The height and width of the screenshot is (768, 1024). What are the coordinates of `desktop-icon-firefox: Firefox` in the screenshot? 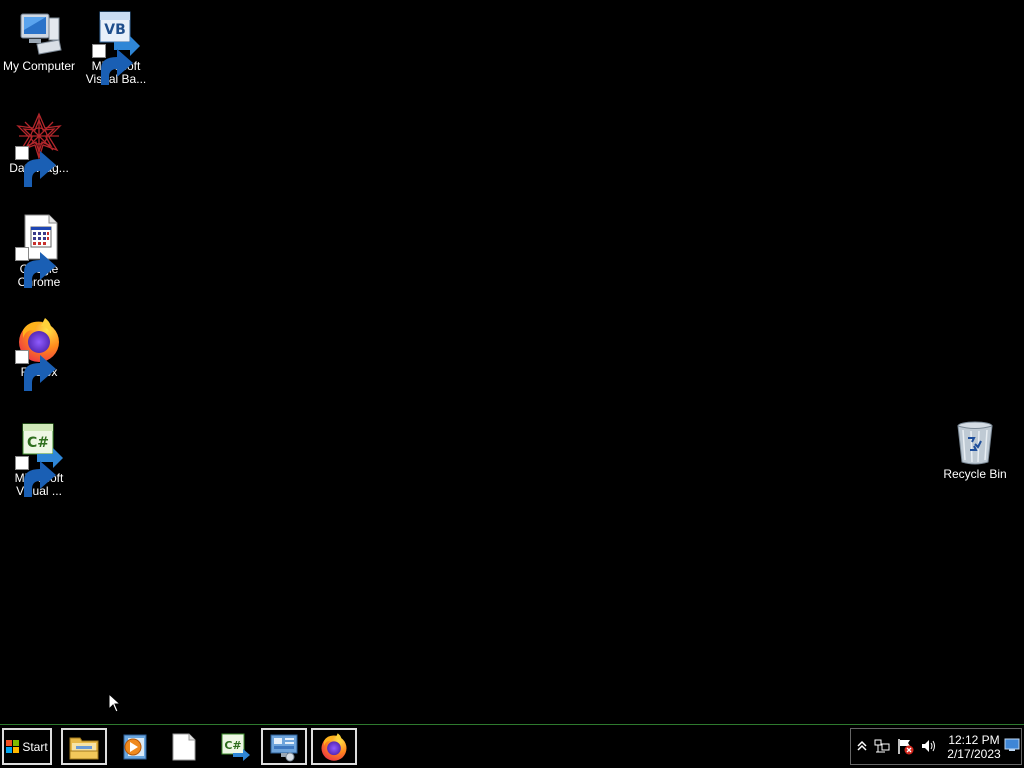 It's located at (39, 353).